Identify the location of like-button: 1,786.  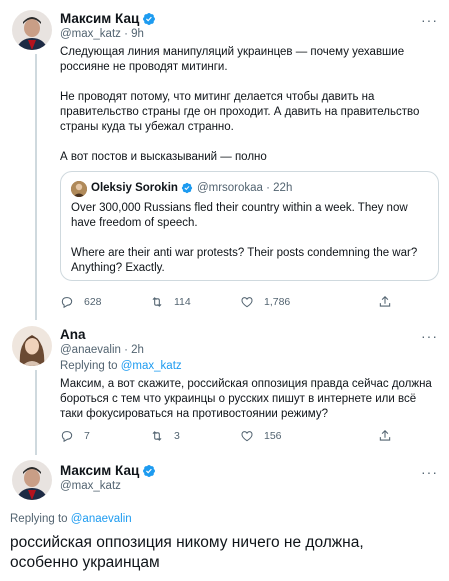
(285, 302).